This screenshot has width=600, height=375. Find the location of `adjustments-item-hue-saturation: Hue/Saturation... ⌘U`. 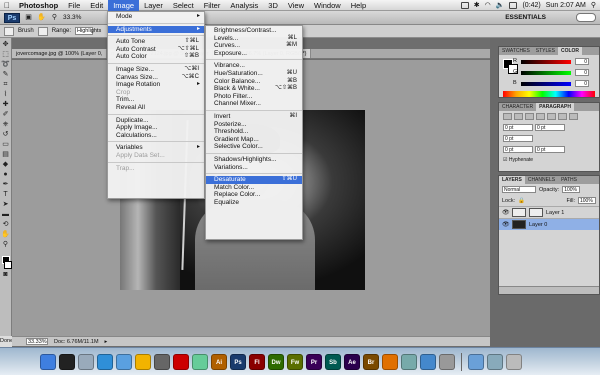

adjustments-item-hue-saturation: Hue/Saturation... ⌘U is located at coordinates (254, 74).